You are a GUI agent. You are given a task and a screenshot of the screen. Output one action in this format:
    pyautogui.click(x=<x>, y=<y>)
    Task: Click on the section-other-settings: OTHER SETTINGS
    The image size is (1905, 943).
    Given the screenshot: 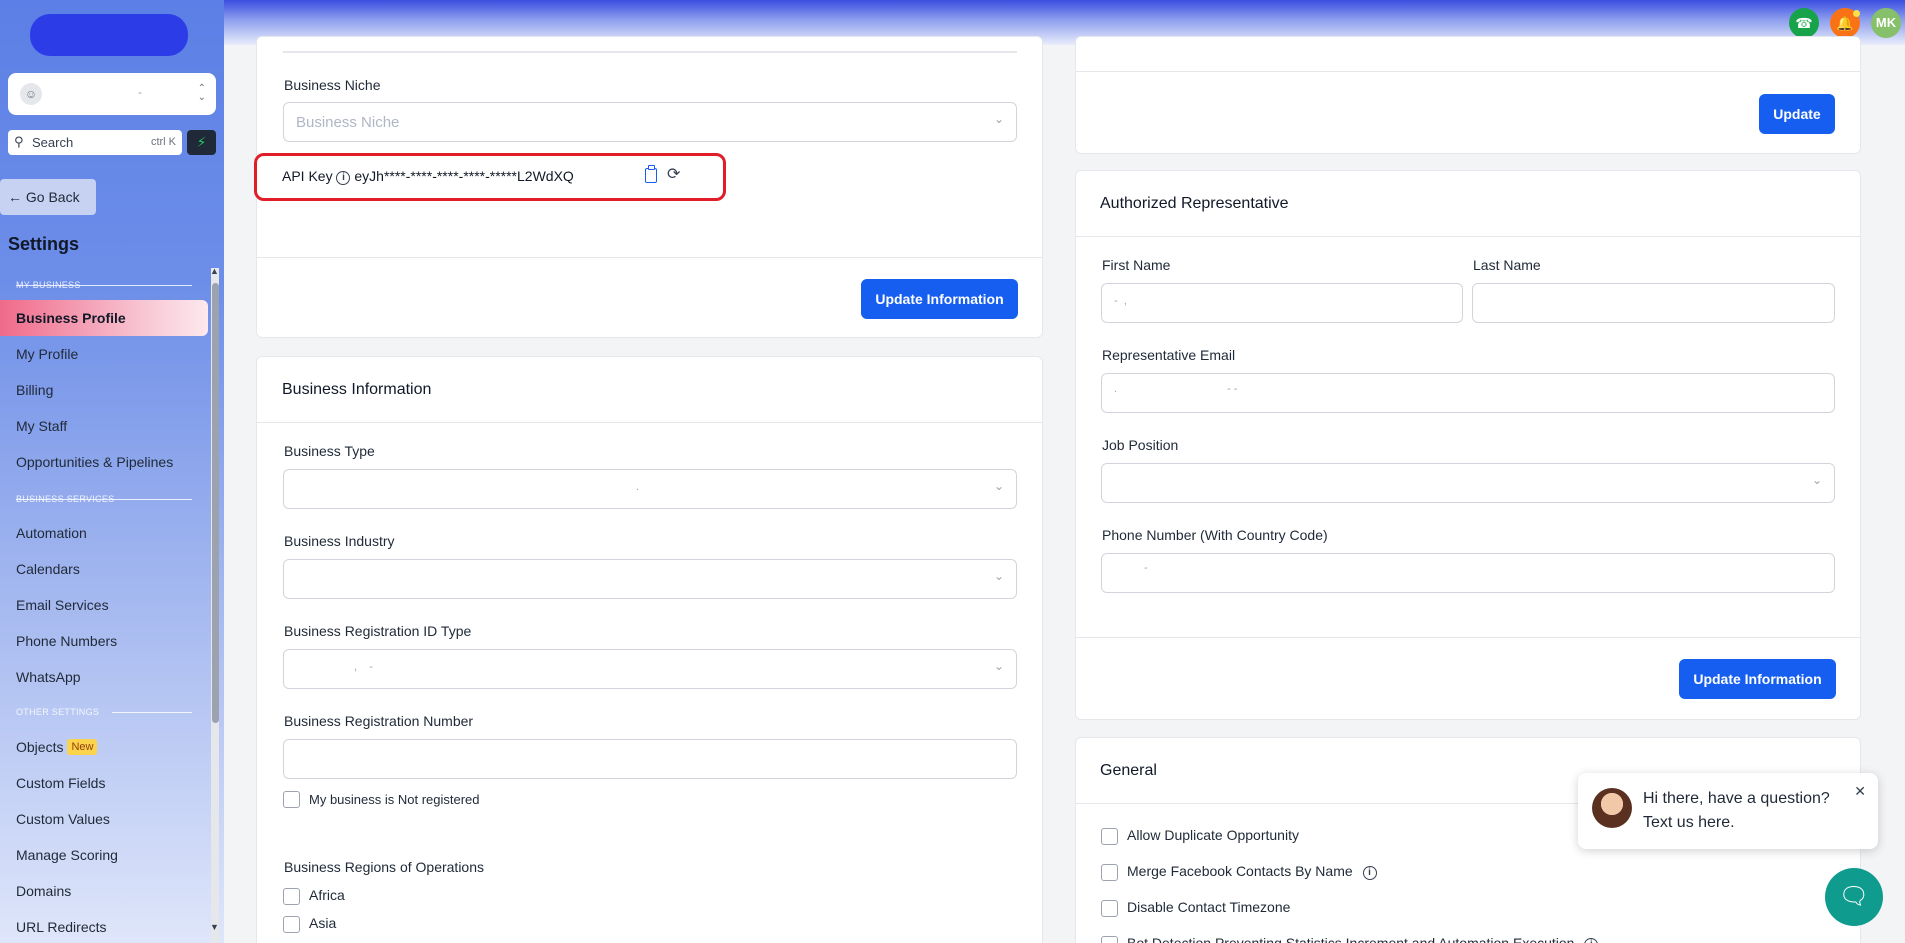 What is the action you would take?
    pyautogui.click(x=58, y=712)
    